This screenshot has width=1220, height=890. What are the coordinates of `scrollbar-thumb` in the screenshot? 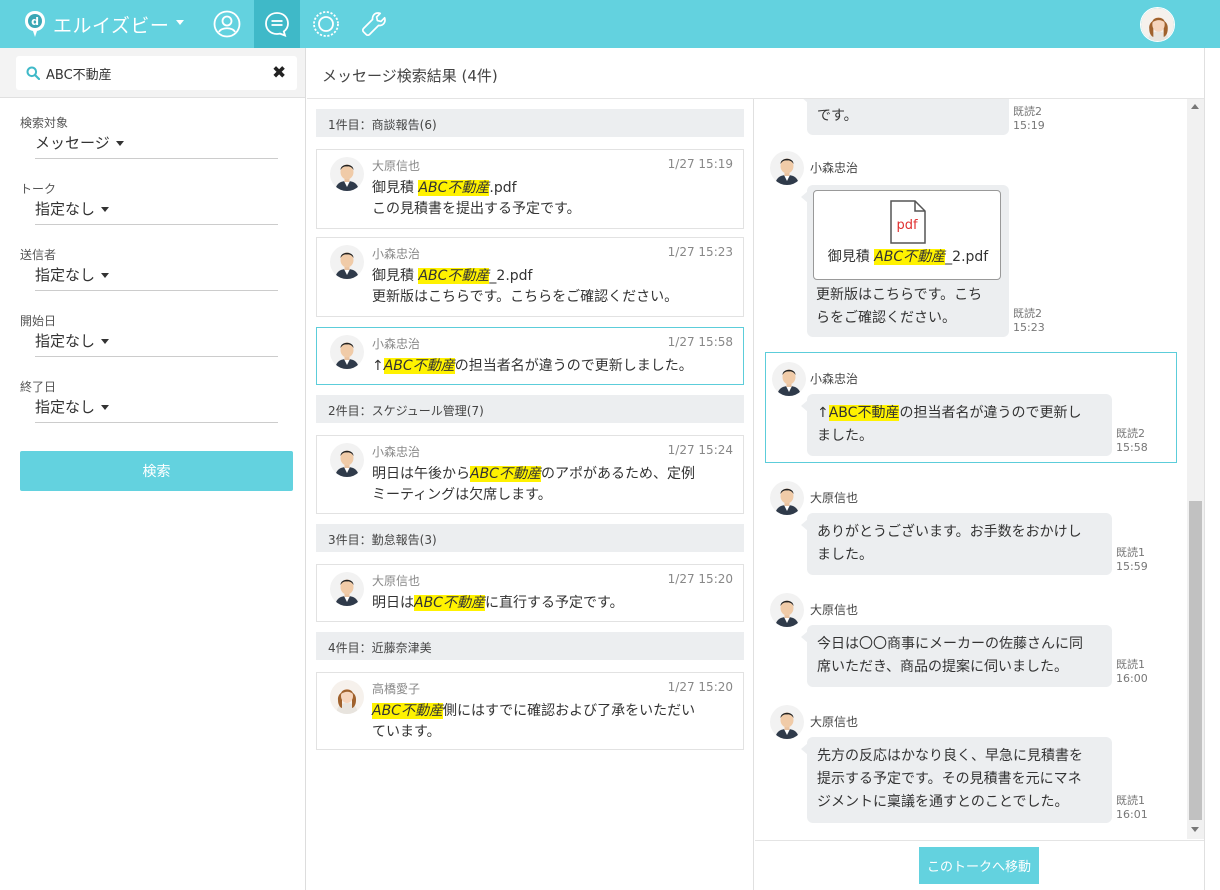 It's located at (1195, 660).